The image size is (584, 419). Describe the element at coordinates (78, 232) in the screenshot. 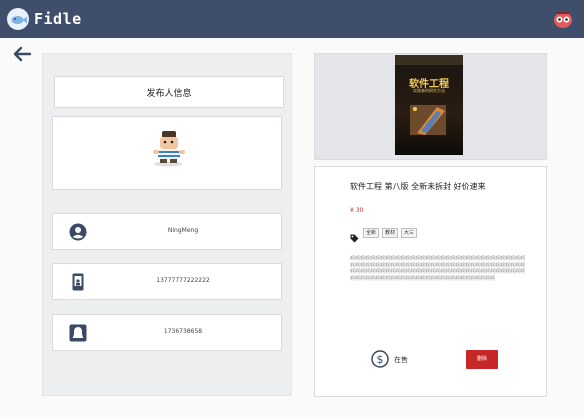

I see `person-circle-icon` at that location.